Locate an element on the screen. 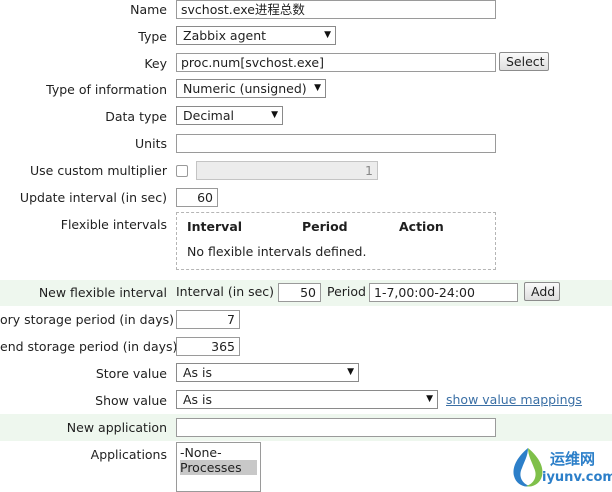  new-application-label: New application is located at coordinates (116, 427).